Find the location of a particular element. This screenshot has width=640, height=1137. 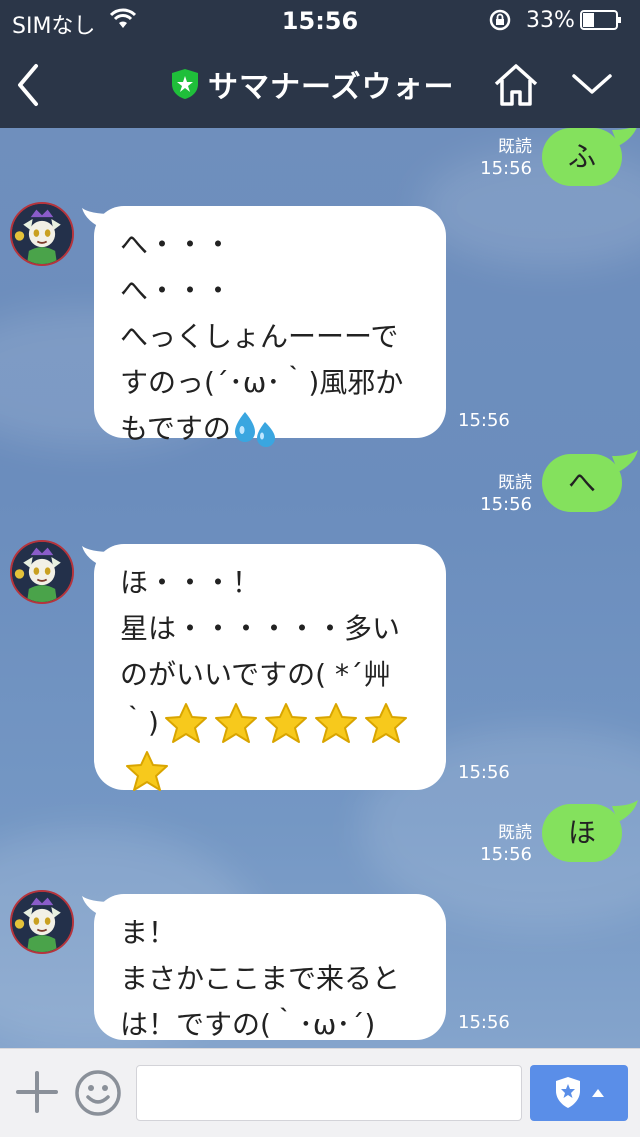

chat-title: サマナーズウォー is located at coordinates (312, 84).